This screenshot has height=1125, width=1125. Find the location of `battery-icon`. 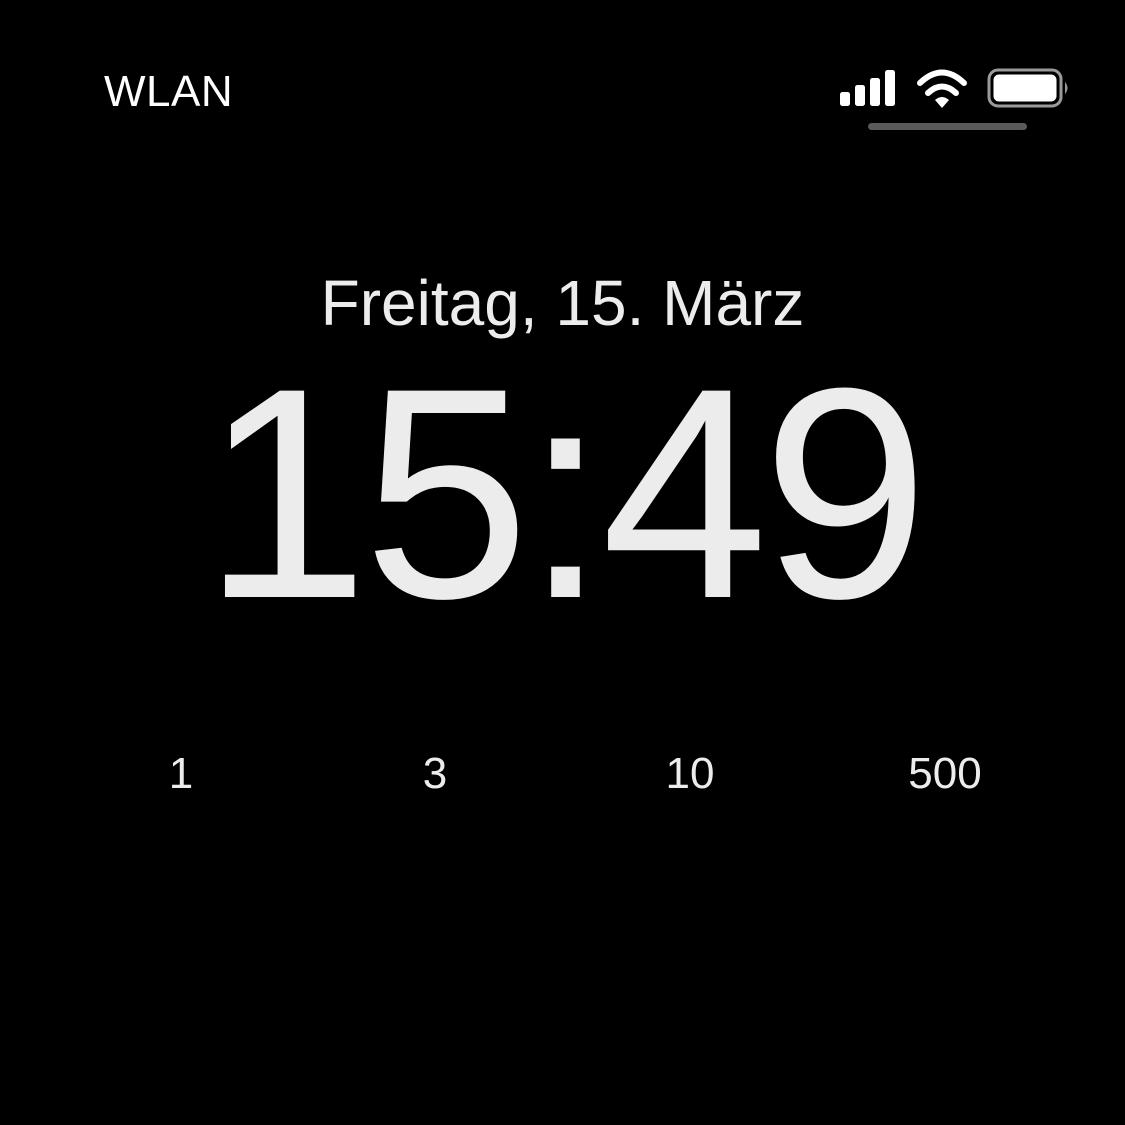

battery-icon is located at coordinates (1027, 88).